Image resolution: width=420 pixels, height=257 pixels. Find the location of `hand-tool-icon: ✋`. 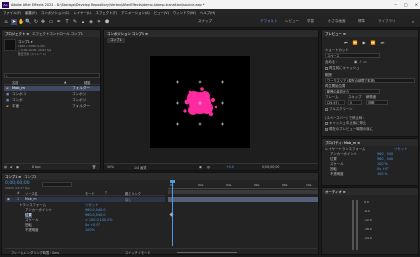

hand-tool-icon: ✋ is located at coordinates (21, 22).